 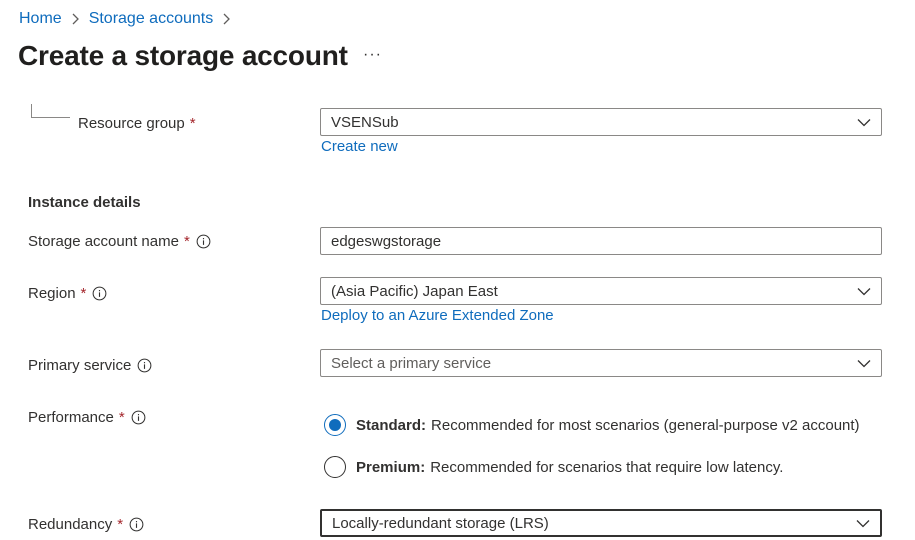 I want to click on resource-group-label: Resource group *, so click(x=137, y=123).